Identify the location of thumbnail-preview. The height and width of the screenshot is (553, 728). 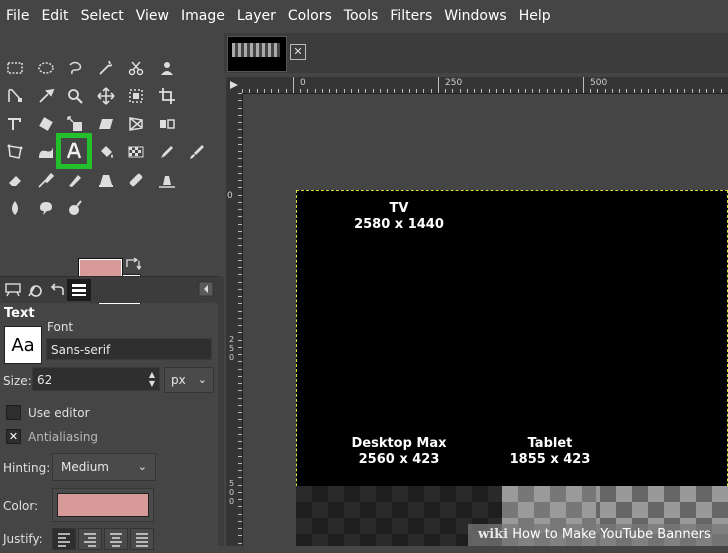
(256, 50).